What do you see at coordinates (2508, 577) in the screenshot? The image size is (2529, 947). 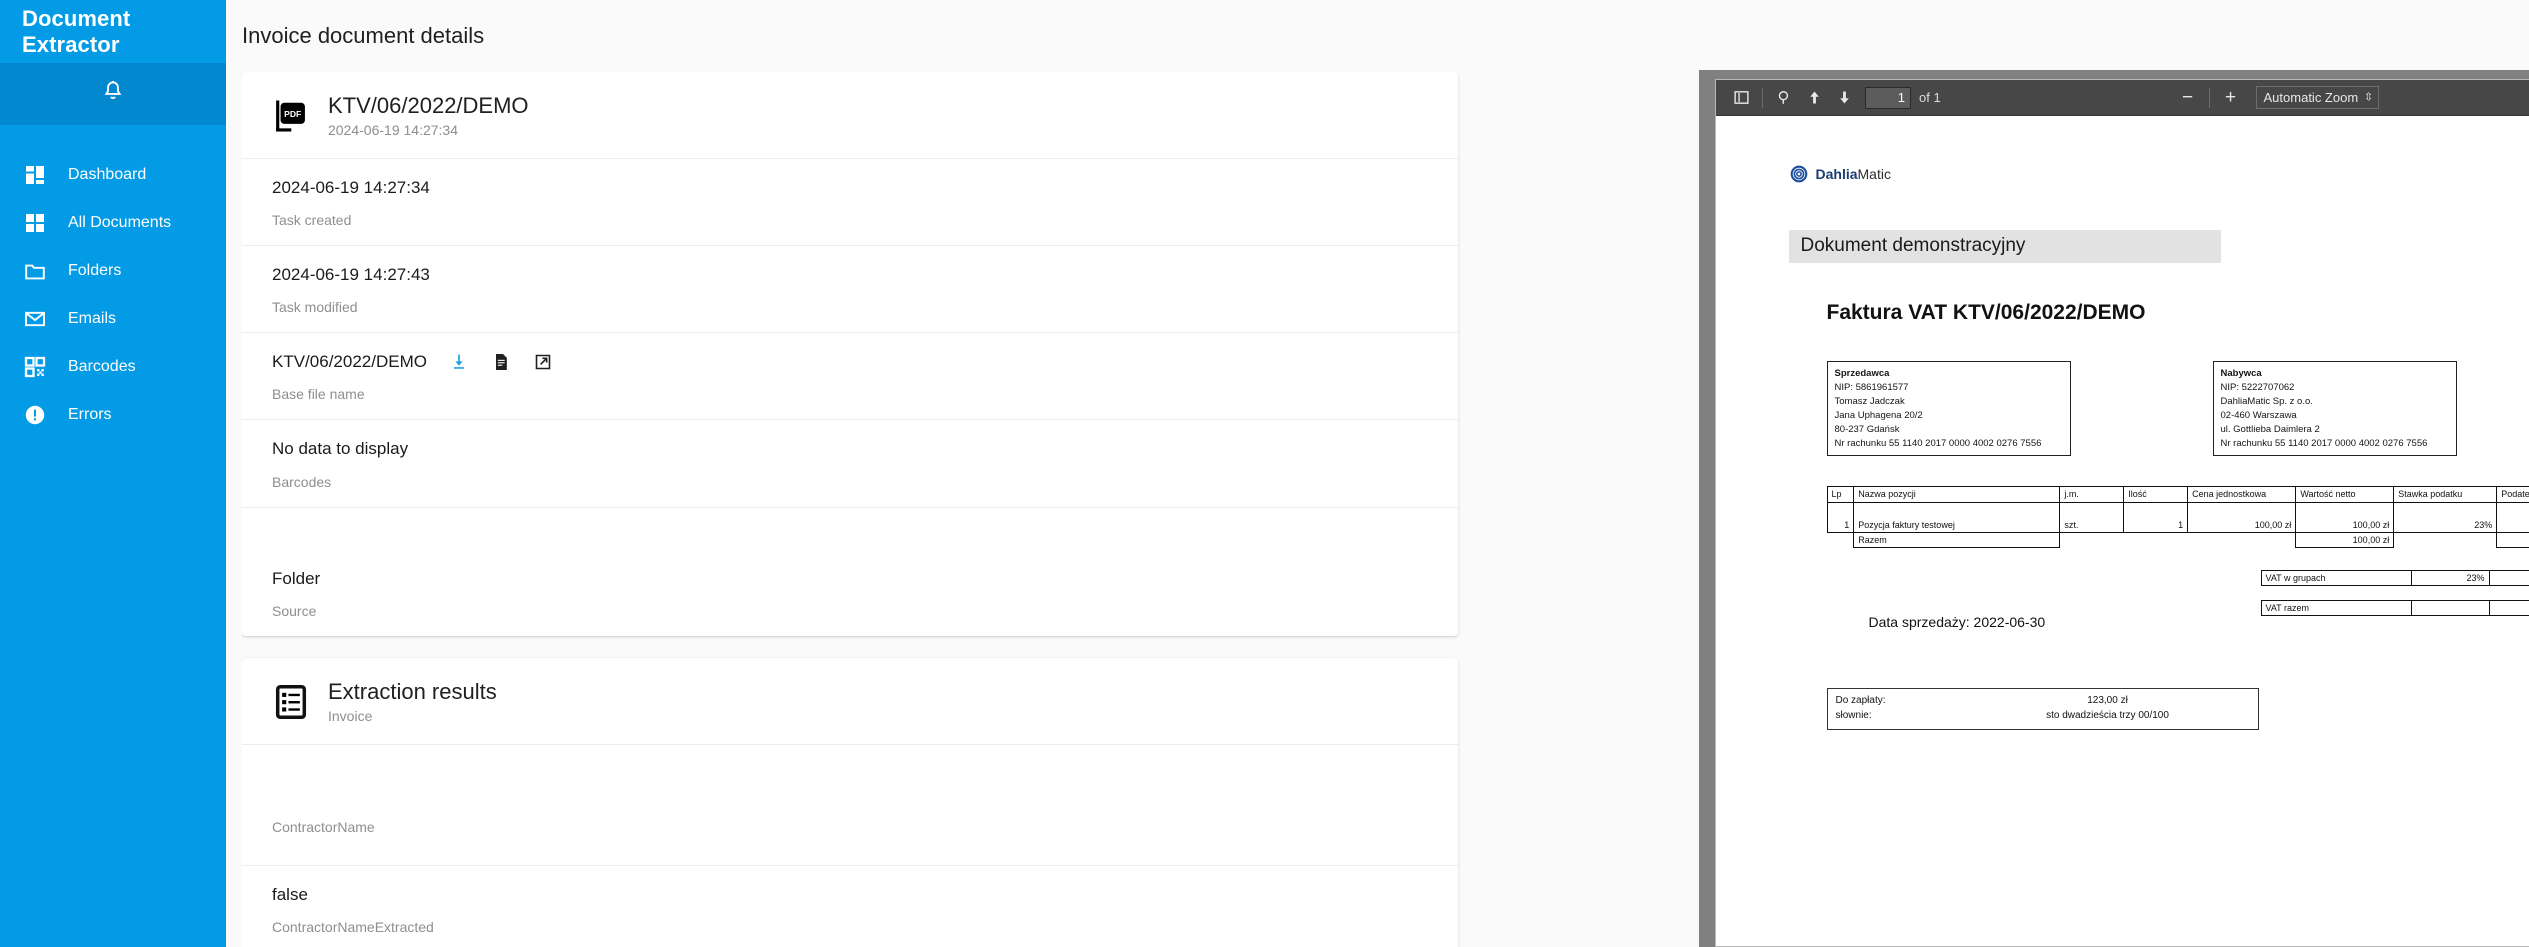 I see `vat-groups-tax: 23,00 zł` at bounding box center [2508, 577].